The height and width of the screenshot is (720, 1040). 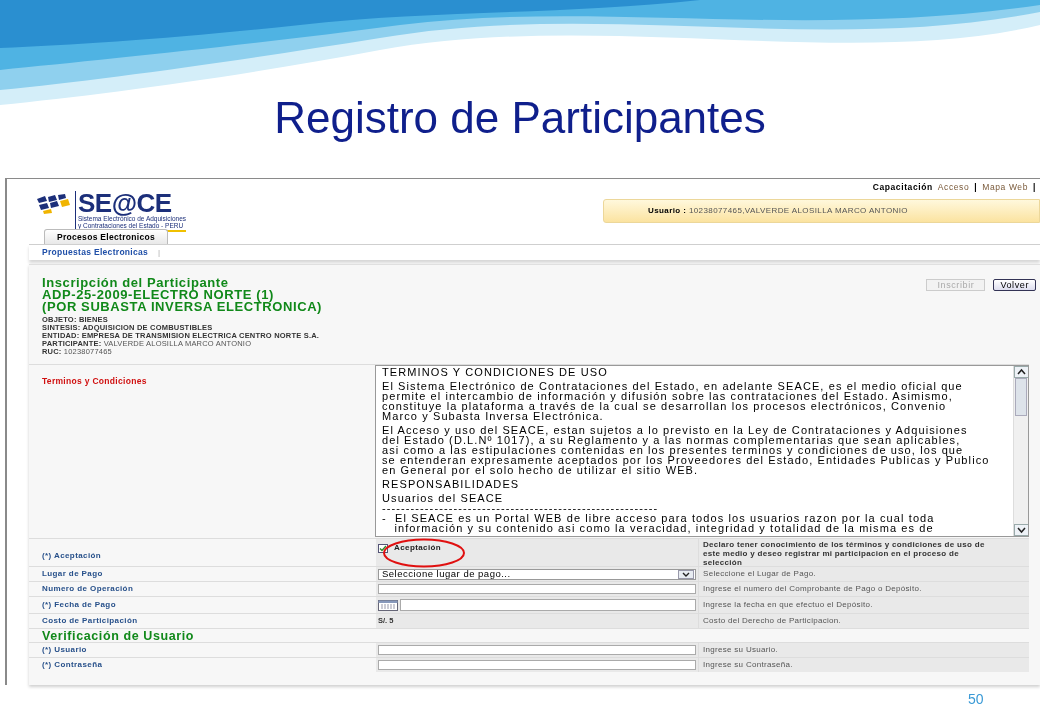 What do you see at coordinates (976, 699) in the screenshot?
I see `page-number: 50` at bounding box center [976, 699].